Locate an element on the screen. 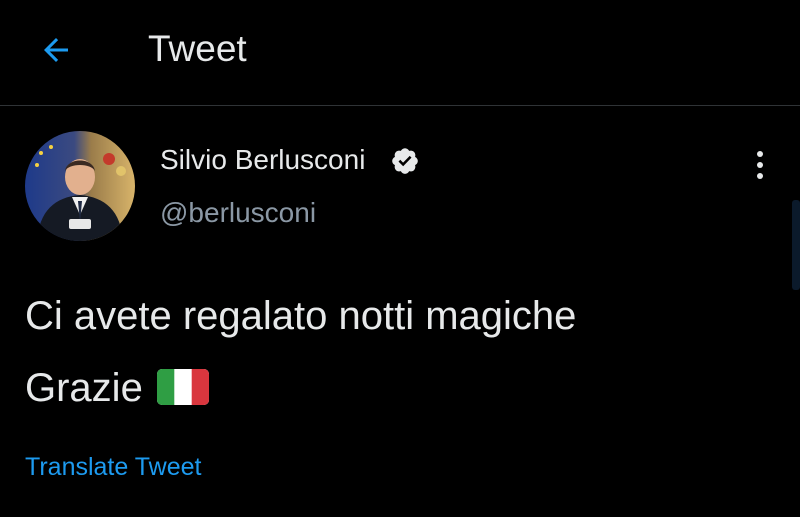  tweet-line-2: Grazie is located at coordinates (395, 388).